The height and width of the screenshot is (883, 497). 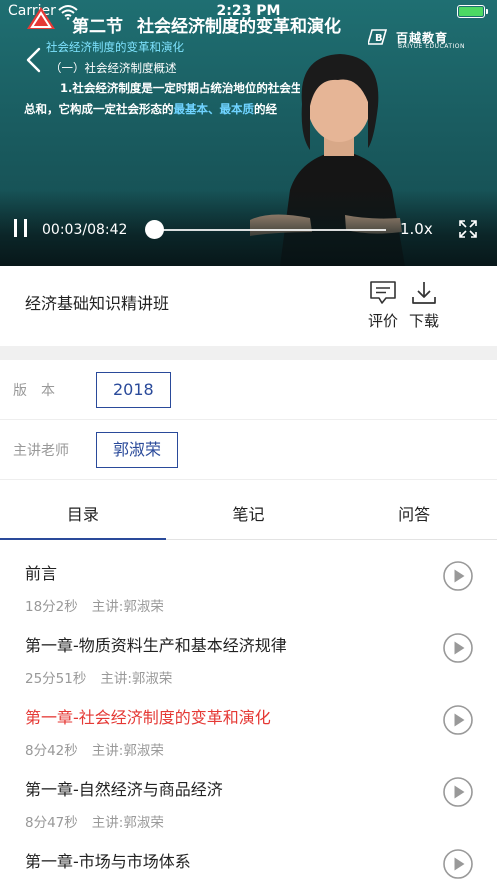 I want to click on fullscreen-icon, so click(x=468, y=229).